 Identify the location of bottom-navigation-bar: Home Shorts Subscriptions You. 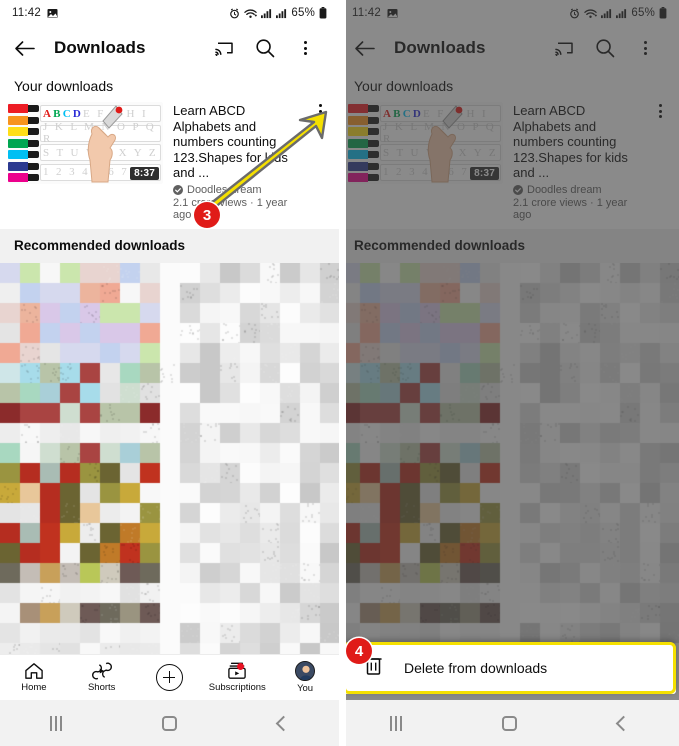
(169, 677).